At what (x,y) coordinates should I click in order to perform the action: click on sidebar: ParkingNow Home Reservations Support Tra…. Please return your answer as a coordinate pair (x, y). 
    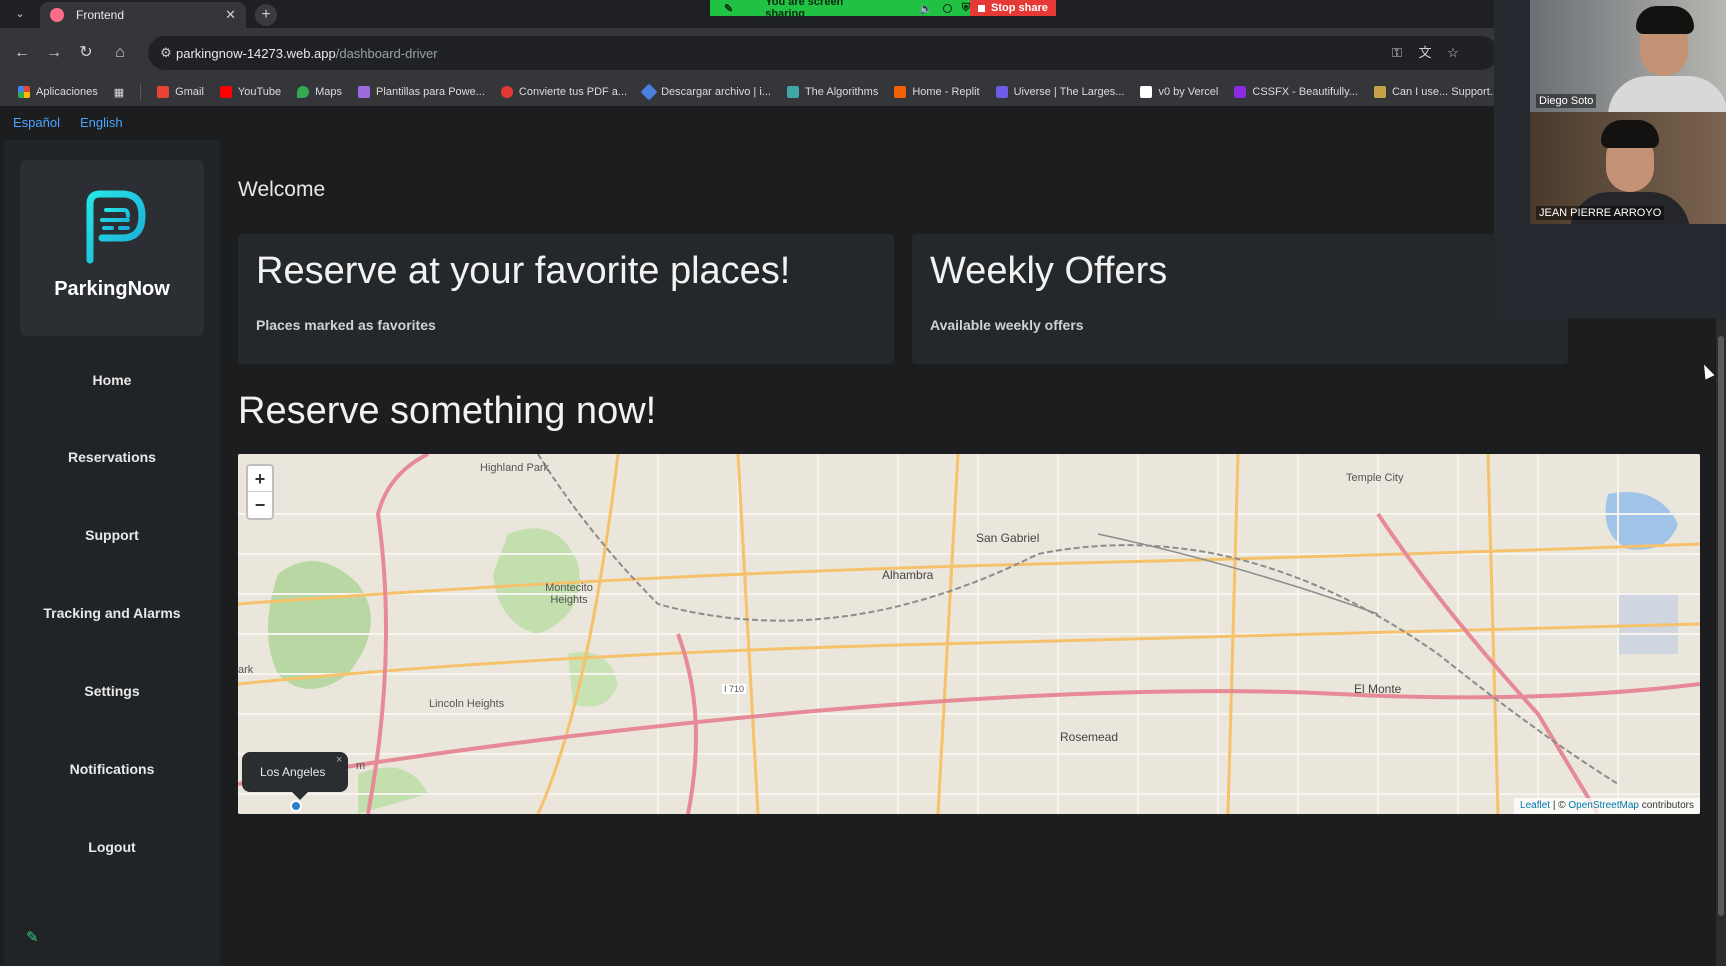
    Looking at the image, I should click on (112, 553).